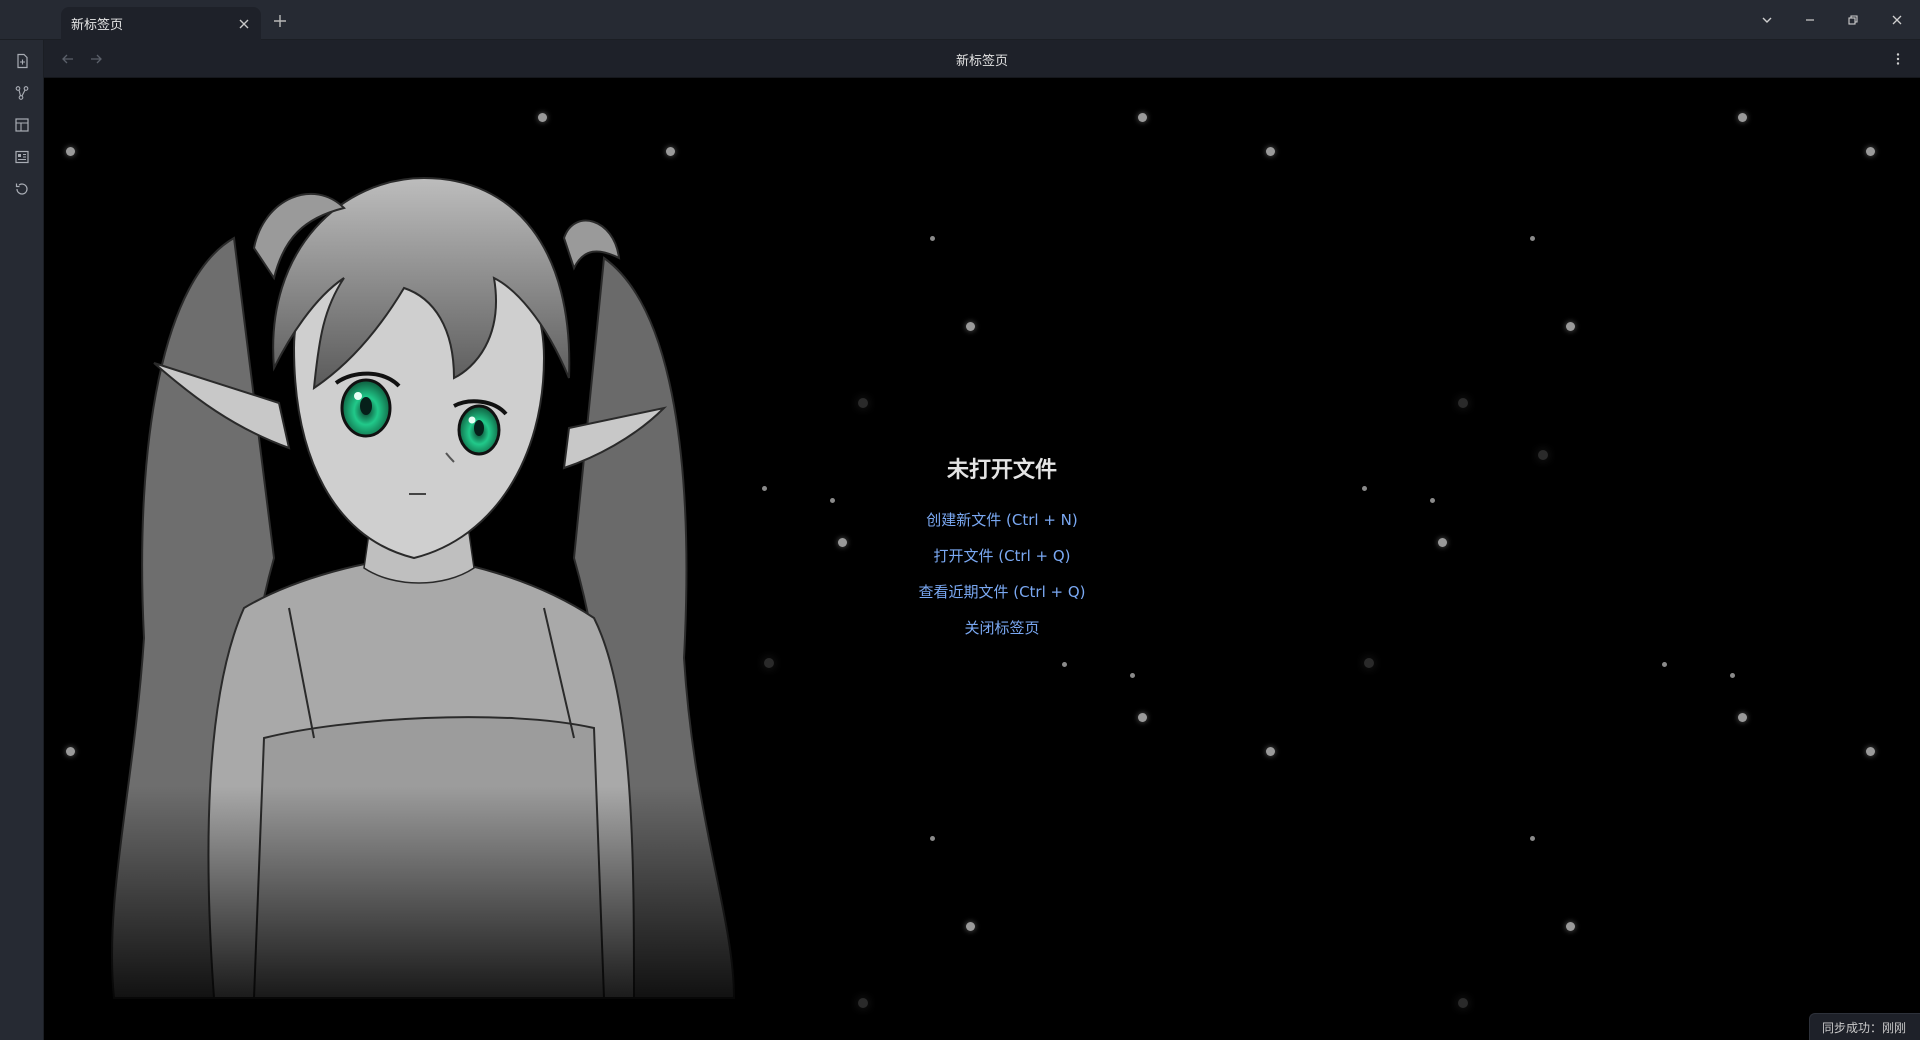 Image resolution: width=1920 pixels, height=1040 pixels. I want to click on view-header: 新标签页, so click(982, 59).